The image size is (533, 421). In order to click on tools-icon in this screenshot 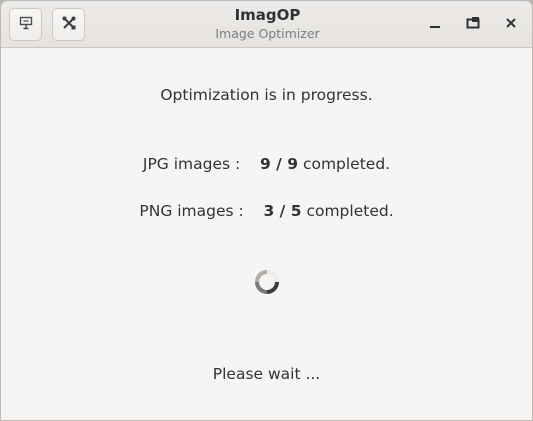, I will do `click(69, 25)`.